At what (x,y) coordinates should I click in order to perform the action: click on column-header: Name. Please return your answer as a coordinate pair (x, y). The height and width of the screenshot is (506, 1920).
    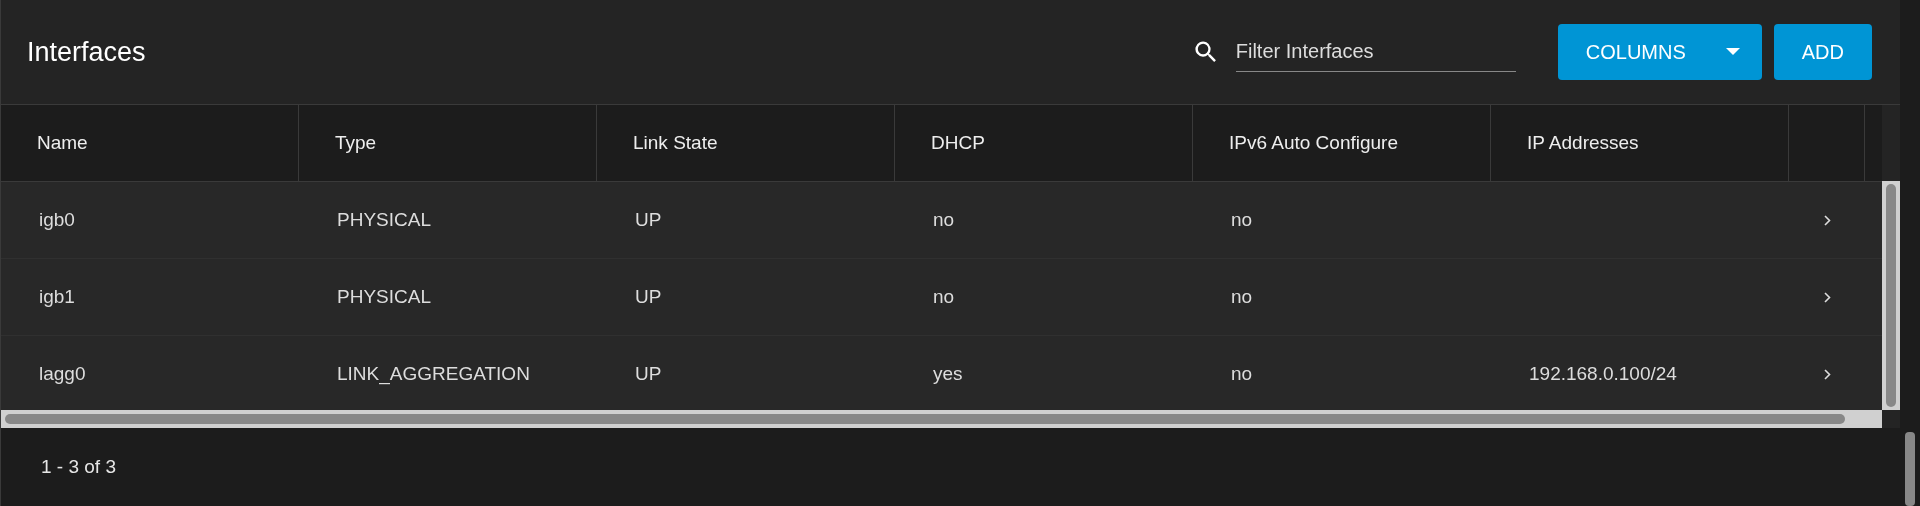
    Looking at the image, I should click on (150, 143).